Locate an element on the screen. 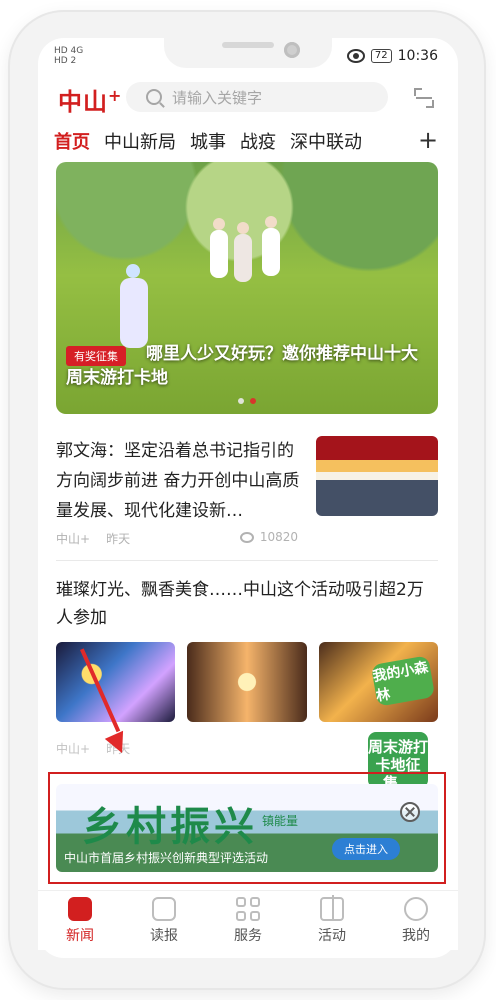 This screenshot has width=496, height=1000. nav-activities: 活动 is located at coordinates (332, 920).